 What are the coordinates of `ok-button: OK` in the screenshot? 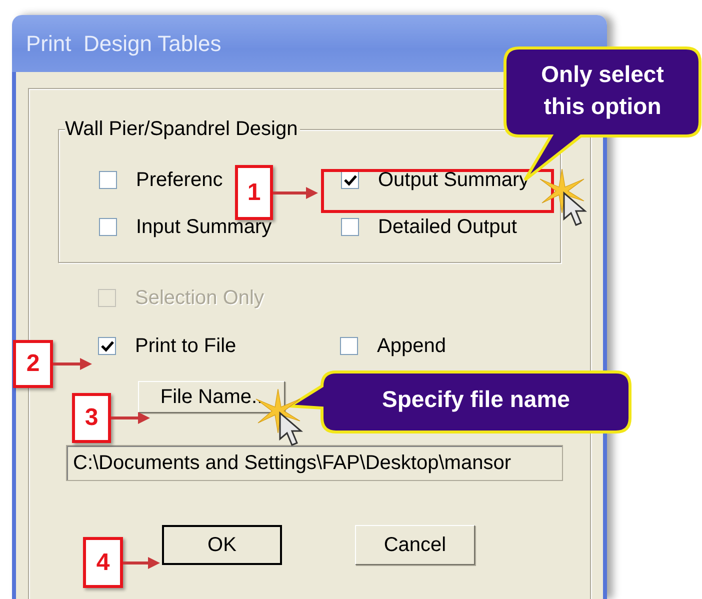 It's located at (222, 545).